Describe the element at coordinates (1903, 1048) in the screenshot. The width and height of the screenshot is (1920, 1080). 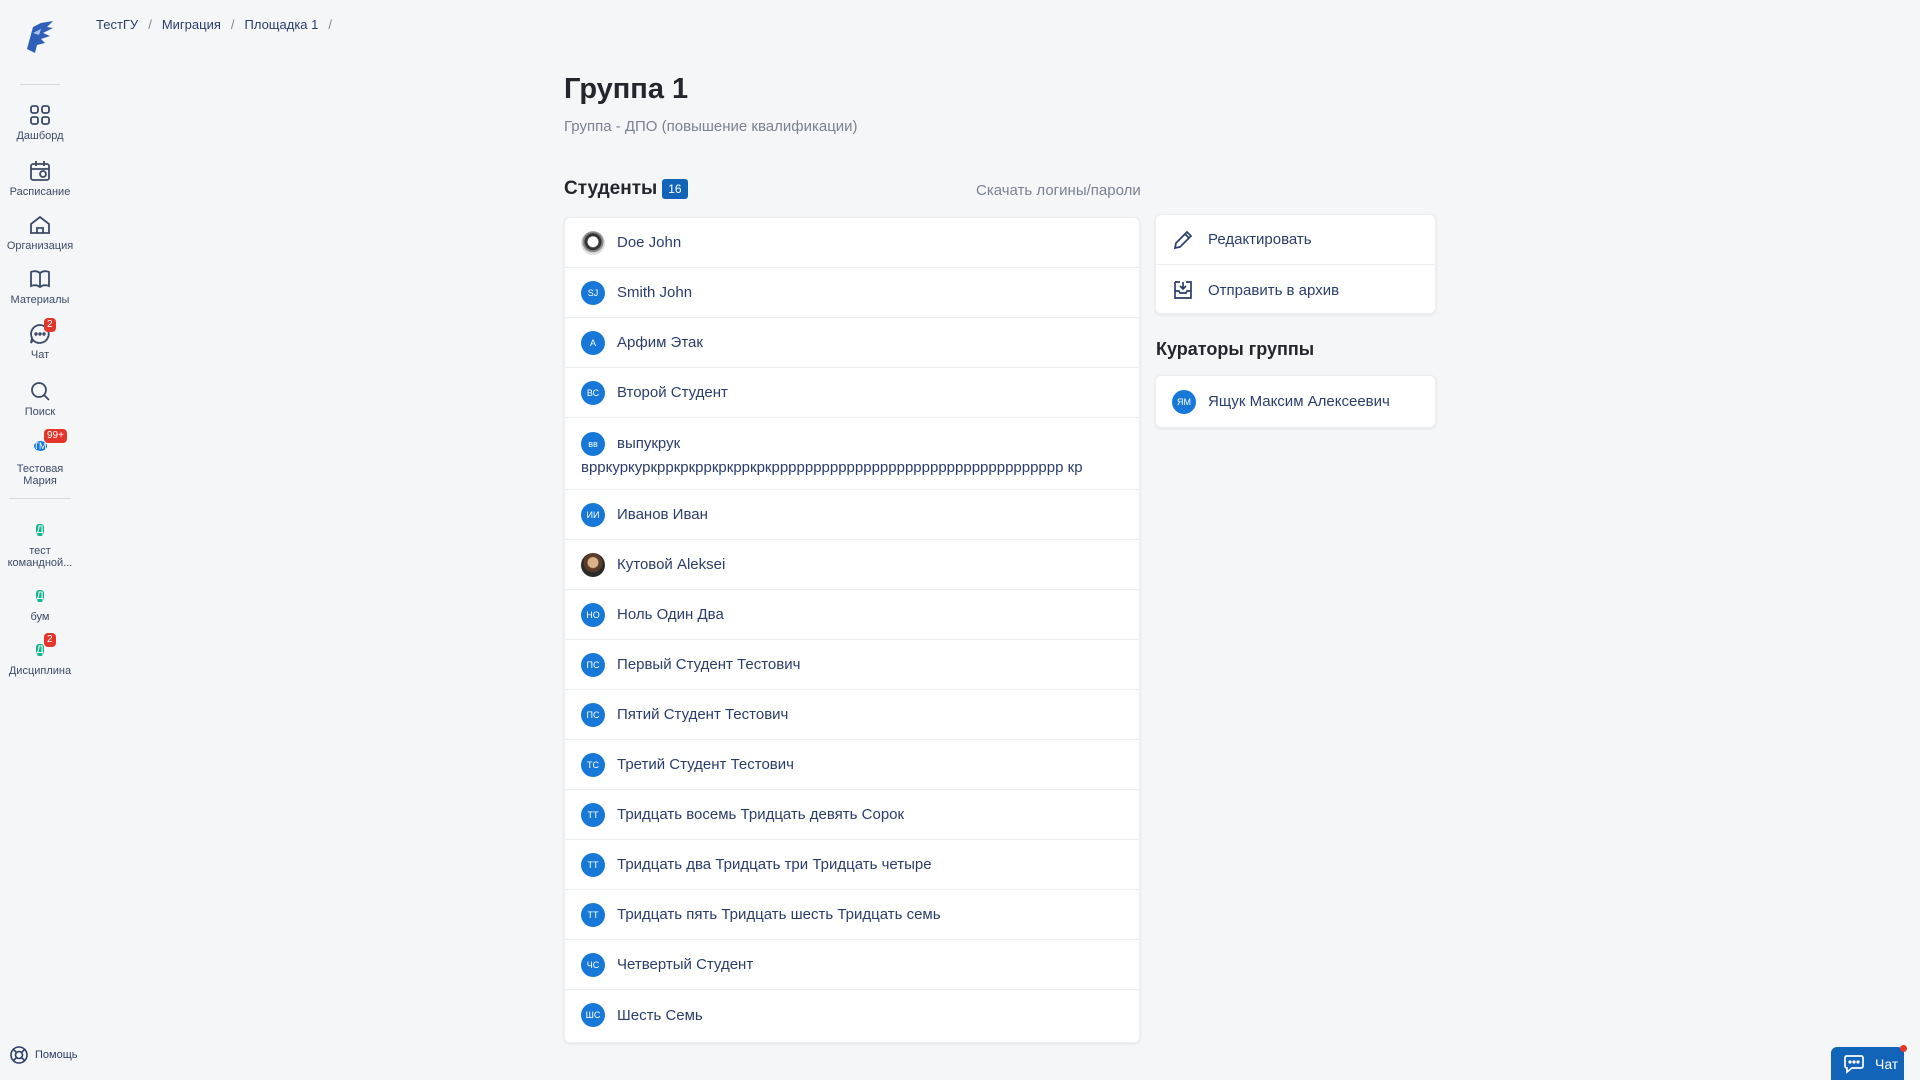
I see `chat-notification-dot` at that location.